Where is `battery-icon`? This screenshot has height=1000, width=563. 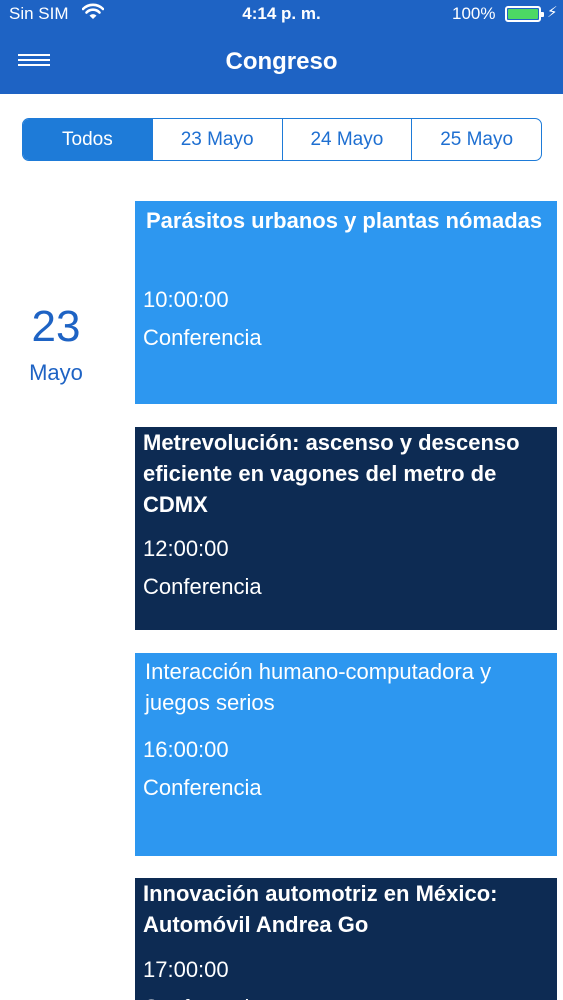 battery-icon is located at coordinates (524, 14).